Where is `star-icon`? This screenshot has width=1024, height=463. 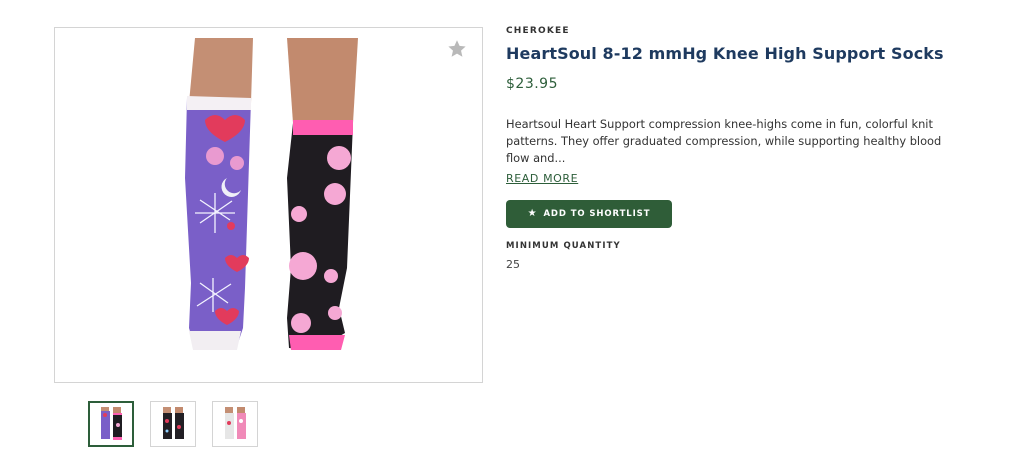
star-icon is located at coordinates (457, 49).